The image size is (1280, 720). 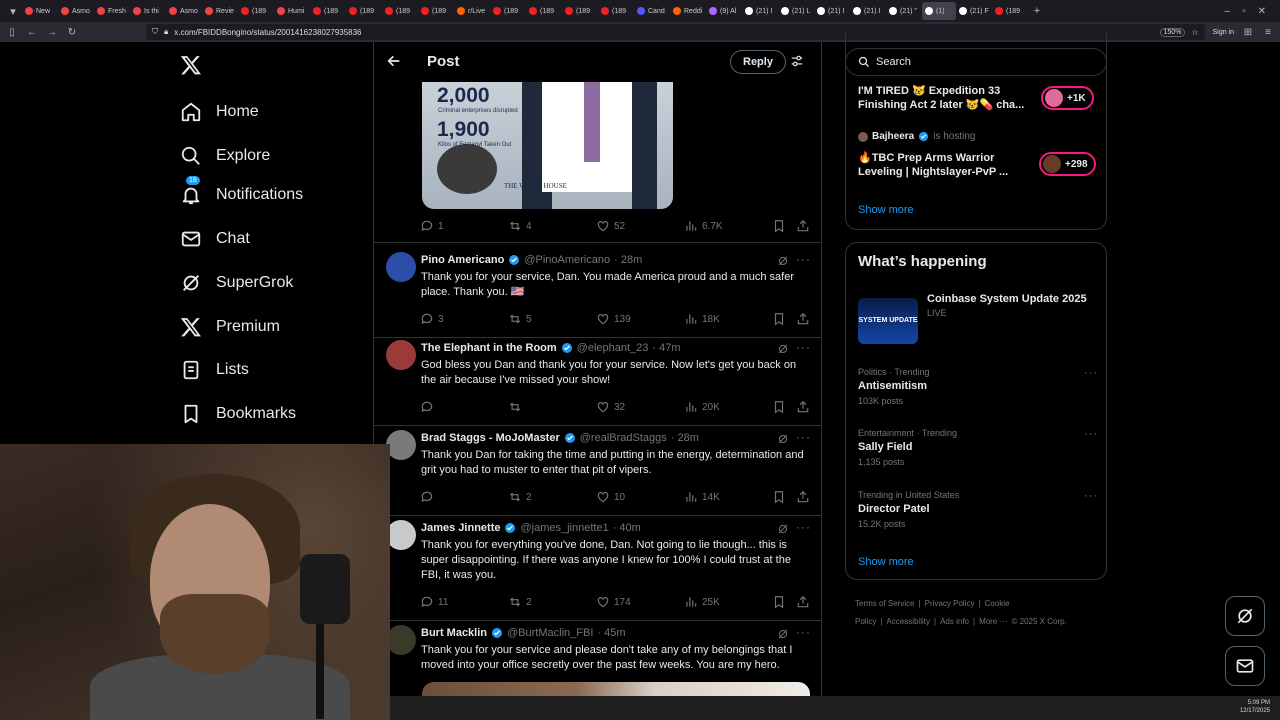 I want to click on menu-icon: ≡, so click(x=1268, y=32).